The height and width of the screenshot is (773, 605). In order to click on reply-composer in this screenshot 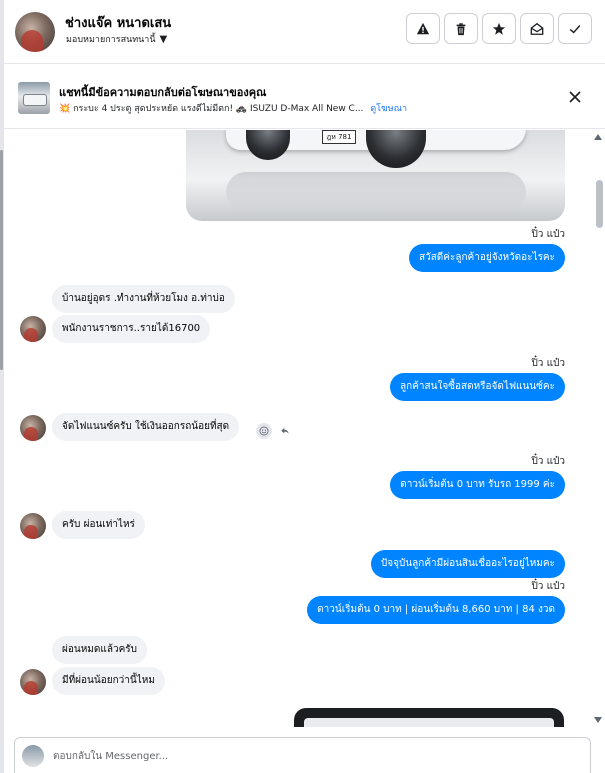, I will do `click(302, 755)`.